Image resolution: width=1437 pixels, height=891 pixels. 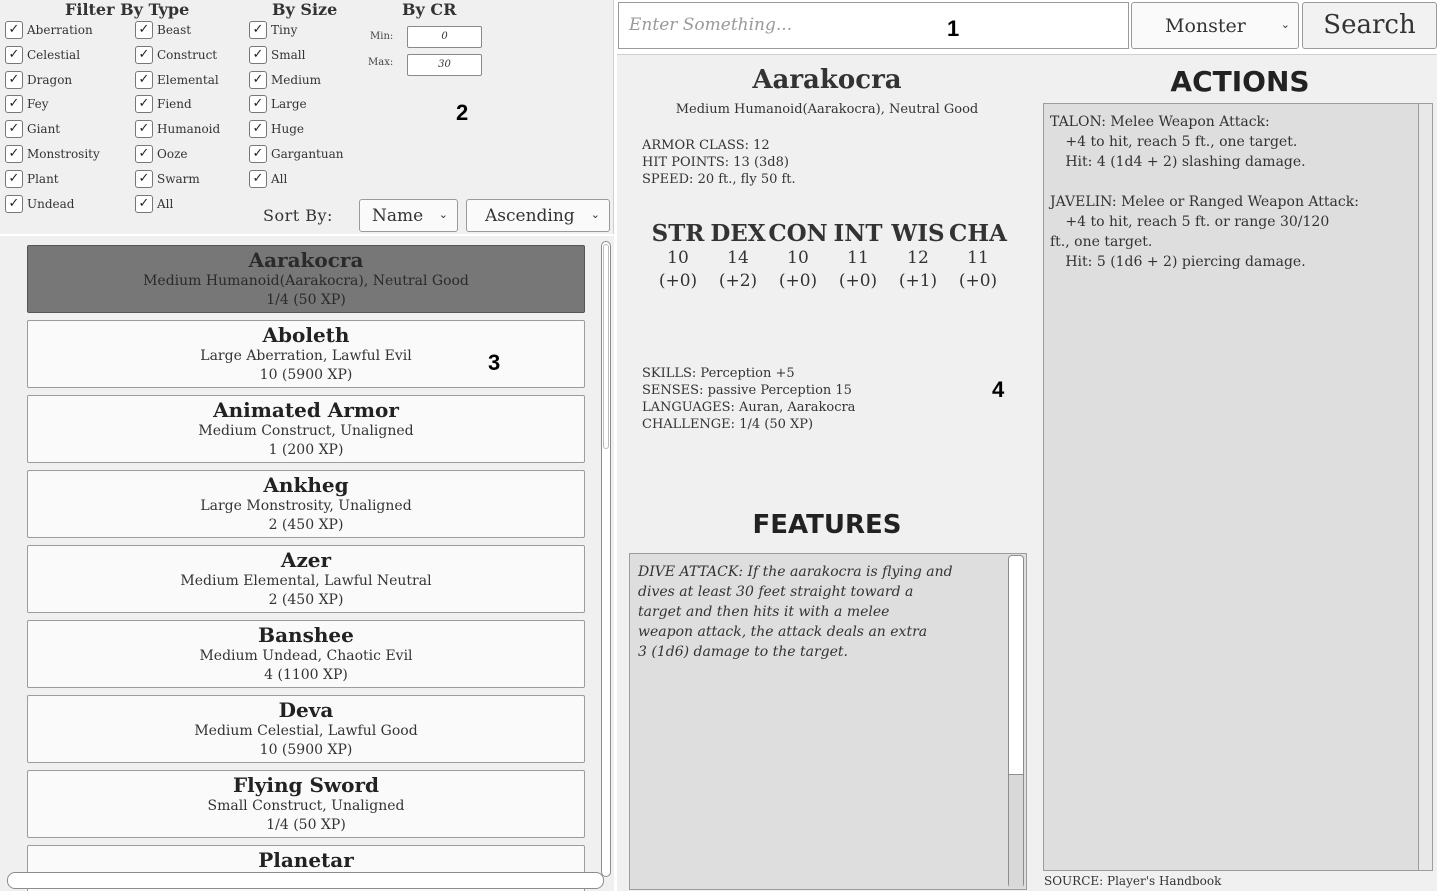 I want to click on hit-points: HIT POINTS: 13 (3d8), so click(x=715, y=162).